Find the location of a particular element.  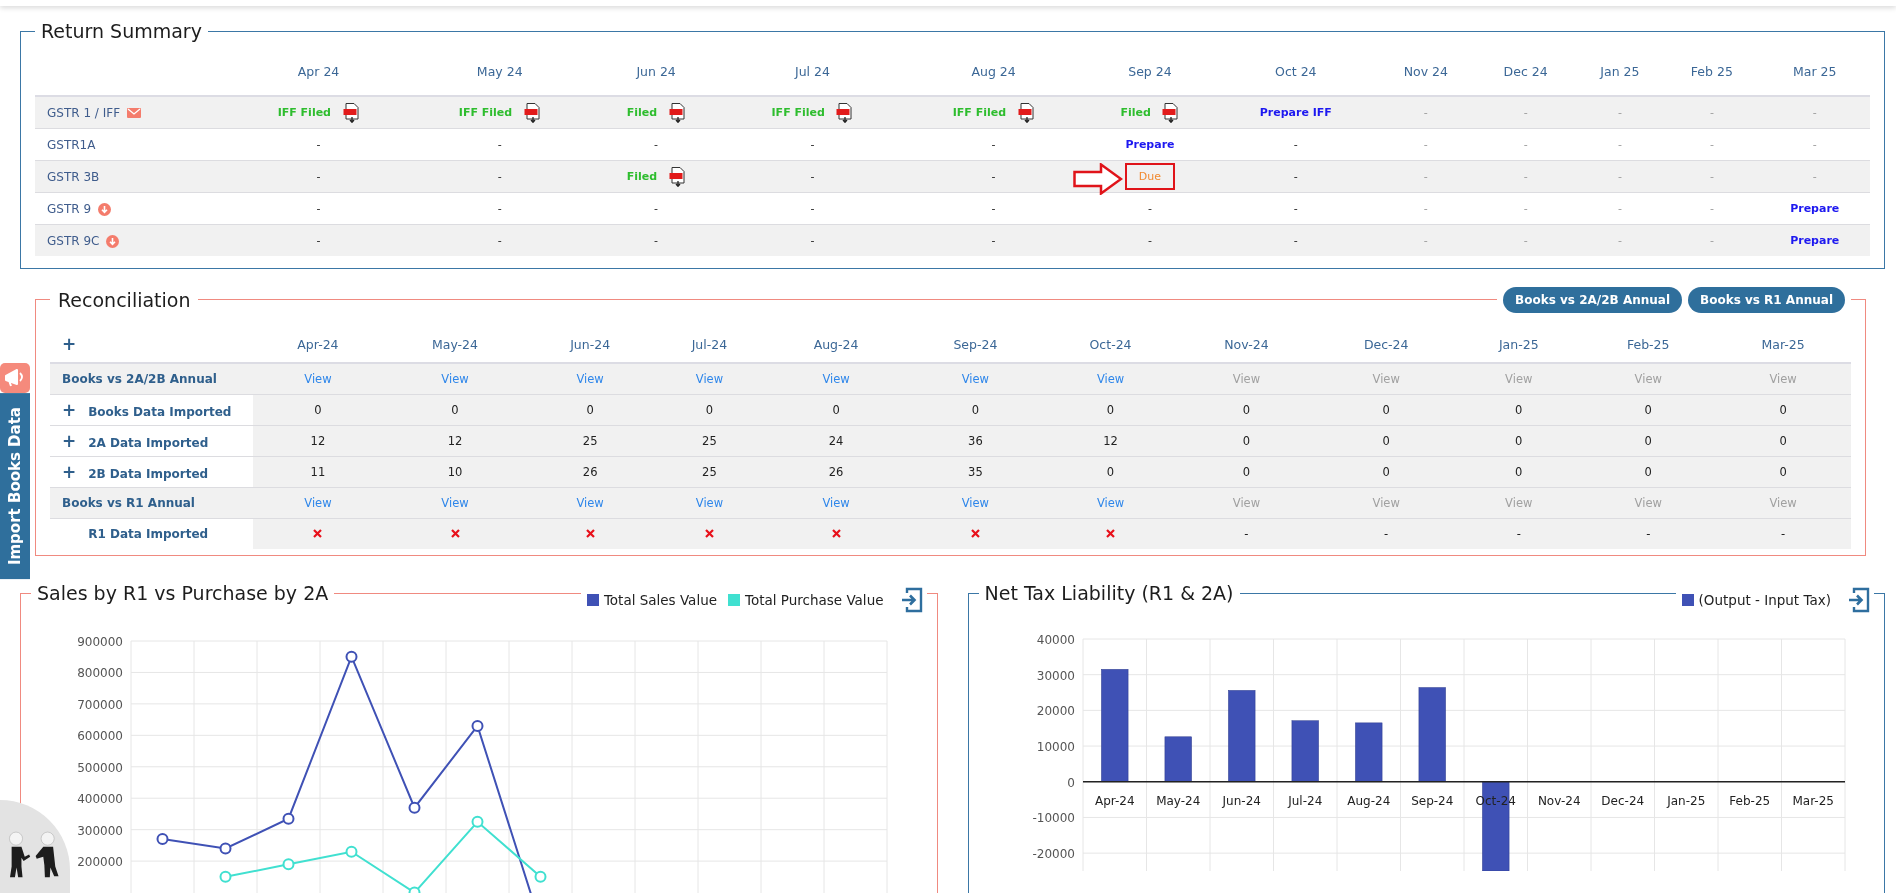

legend-label: Total Purchase Value is located at coordinates (814, 600).